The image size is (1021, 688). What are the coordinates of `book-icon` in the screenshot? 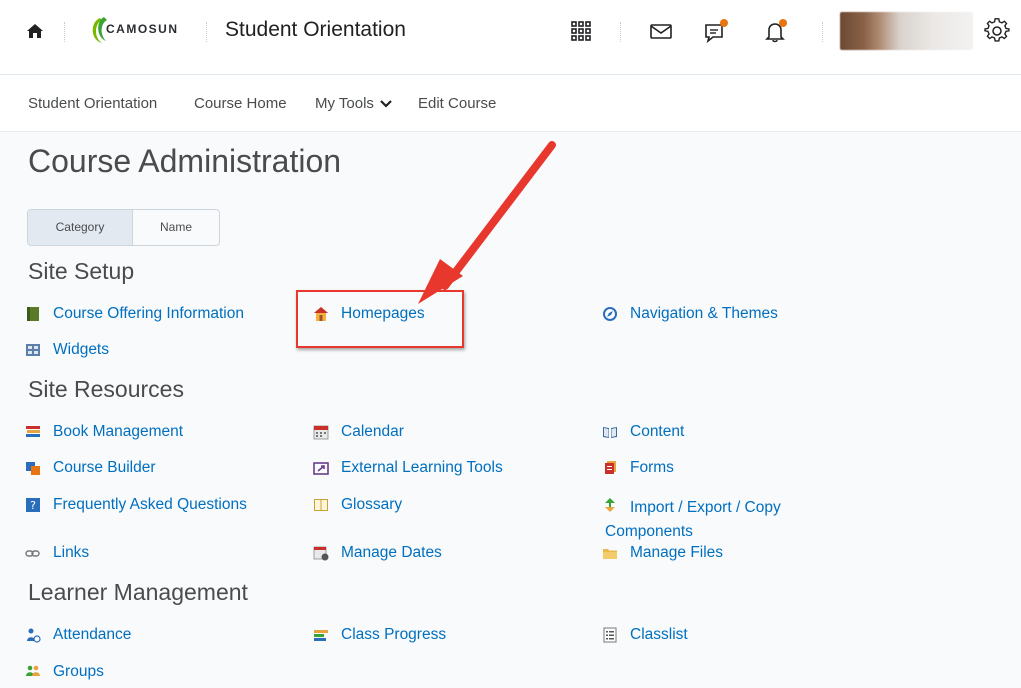 It's located at (33, 314).